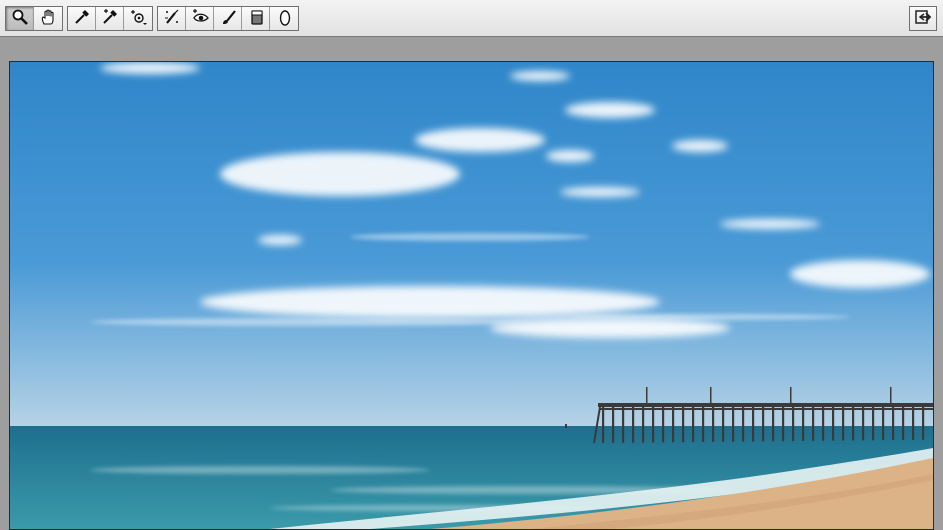 The height and width of the screenshot is (530, 943). I want to click on white-balance-tool, so click(82, 18).